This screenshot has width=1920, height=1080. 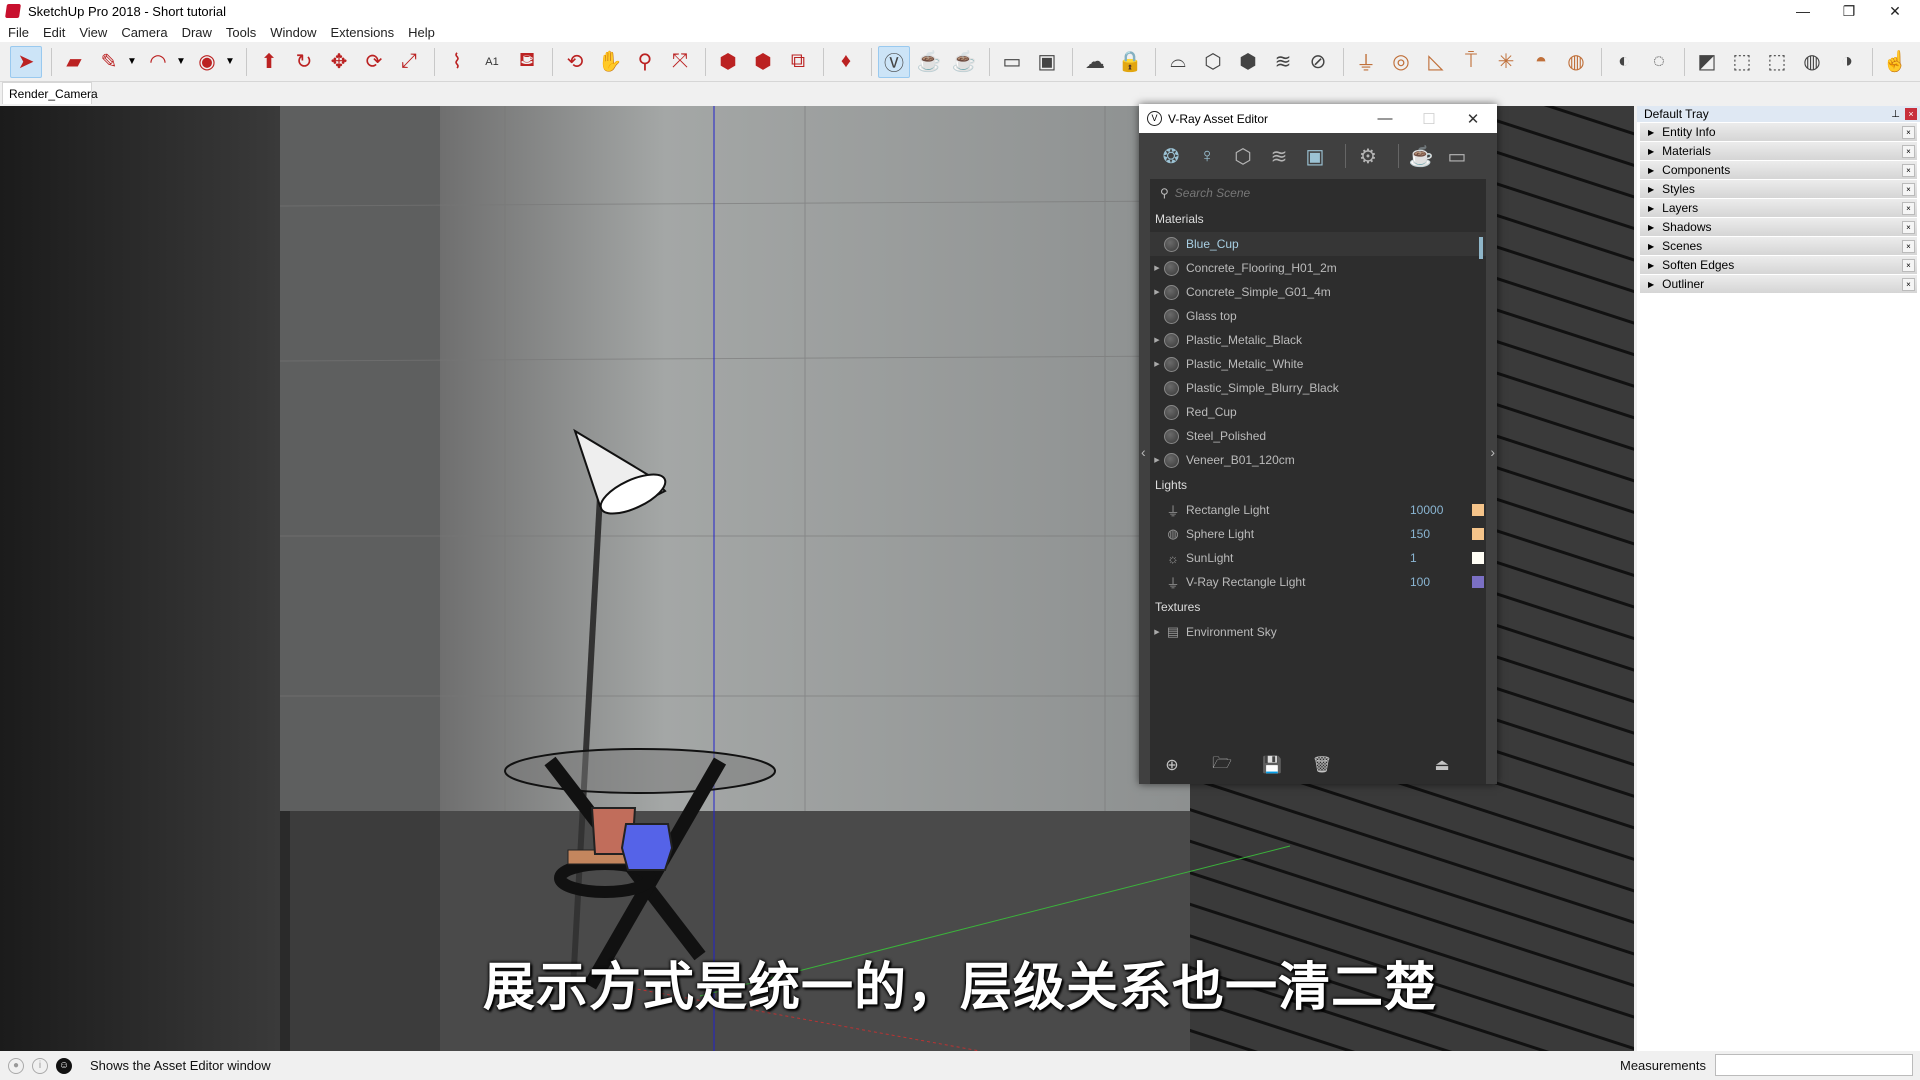 What do you see at coordinates (1318, 340) in the screenshot?
I see `material-item: ▶ Plastic_Metalic_Black` at bounding box center [1318, 340].